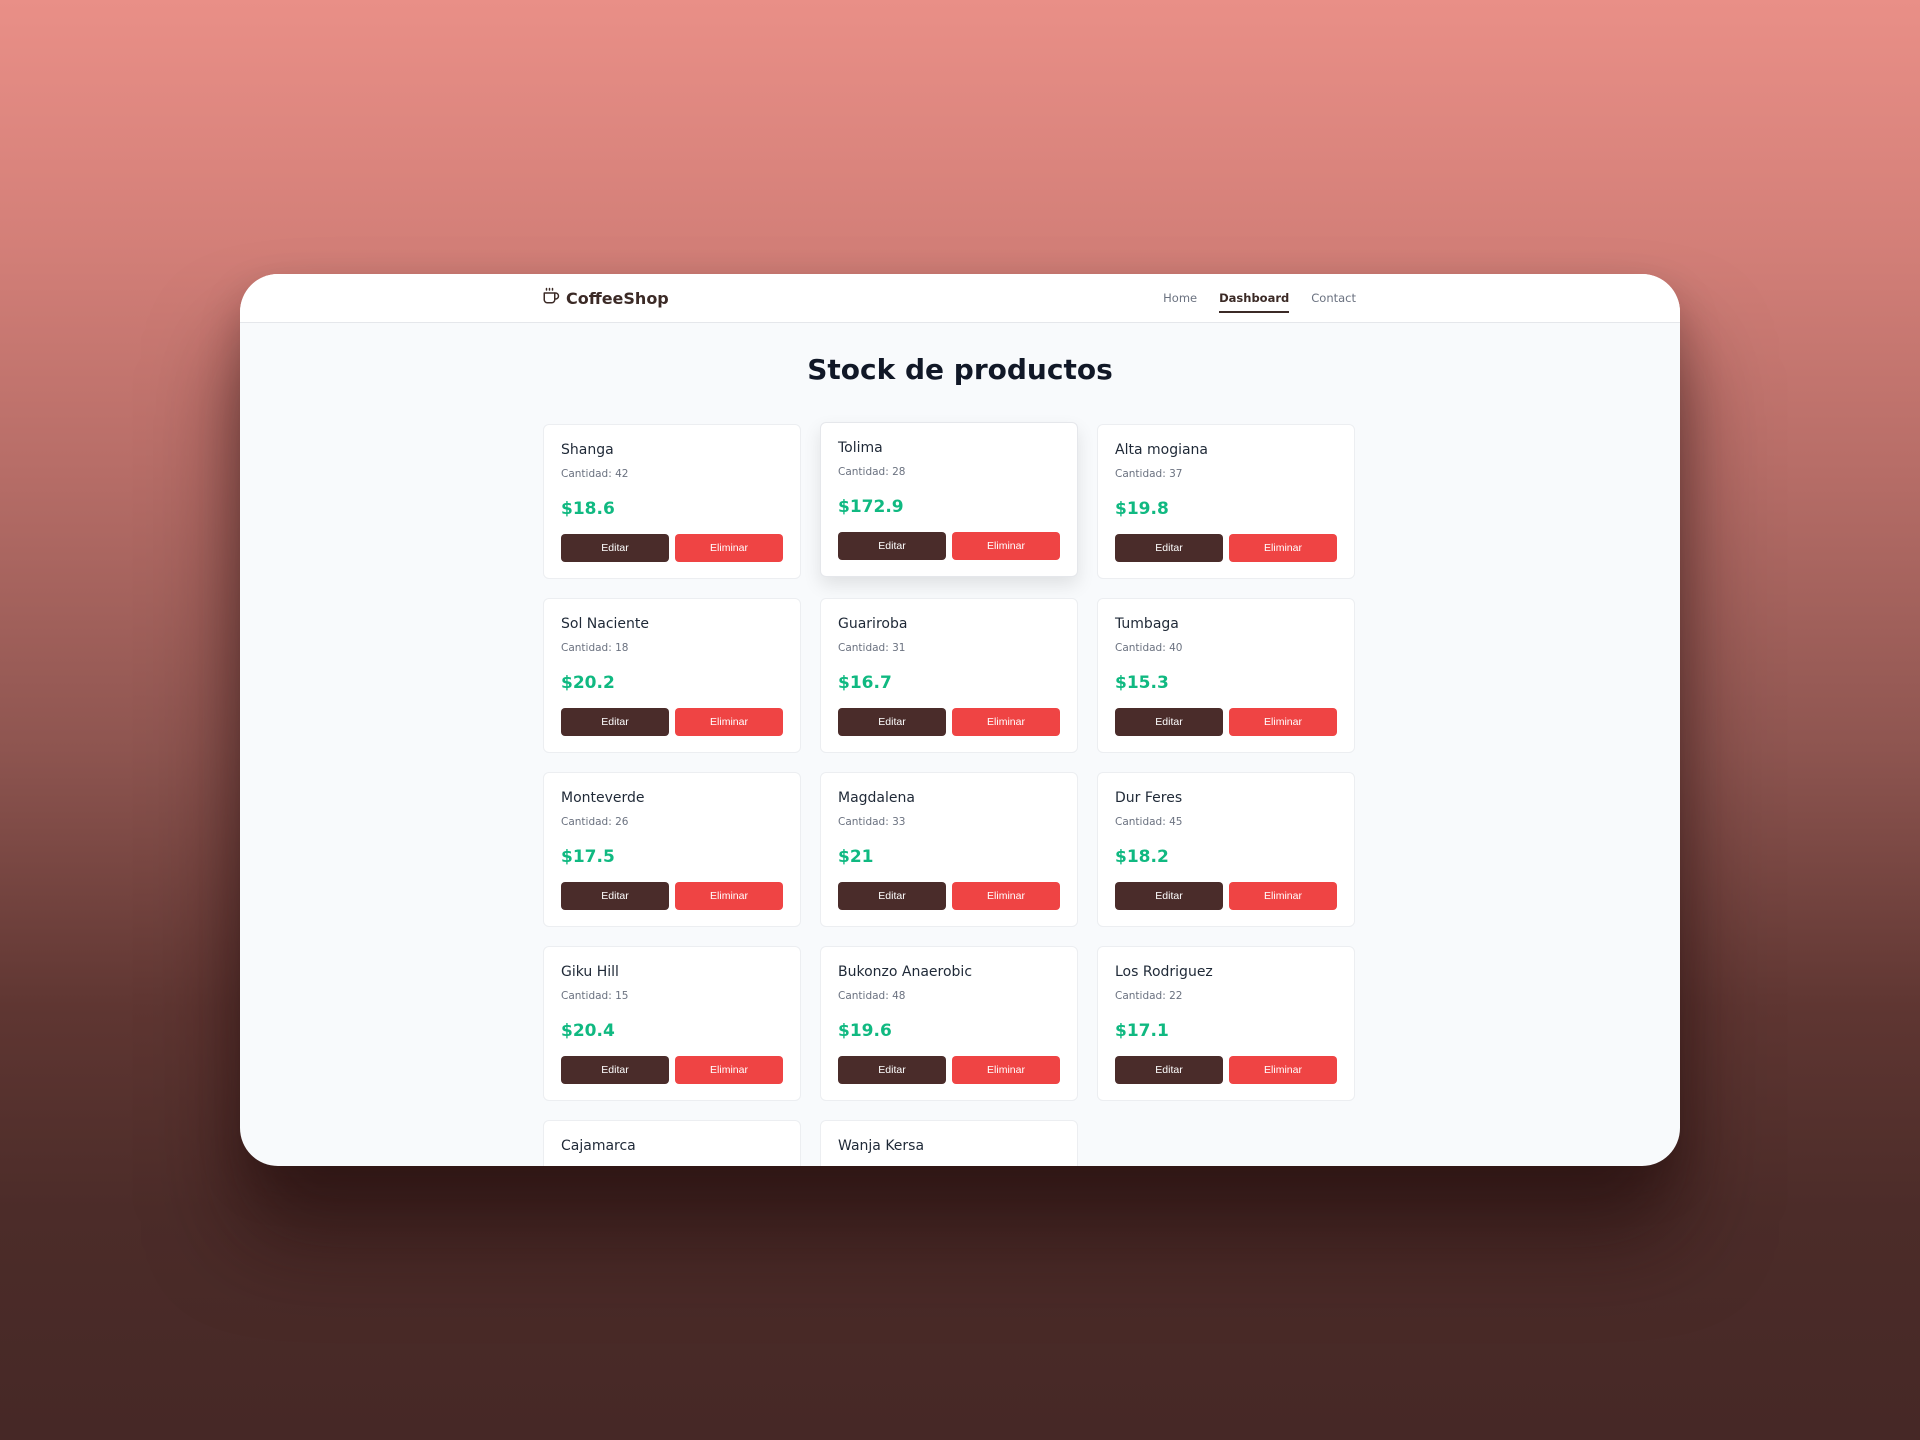 Image resolution: width=1920 pixels, height=1440 pixels. What do you see at coordinates (1149, 996) in the screenshot?
I see `product-quantity: Cantidad: 22` at bounding box center [1149, 996].